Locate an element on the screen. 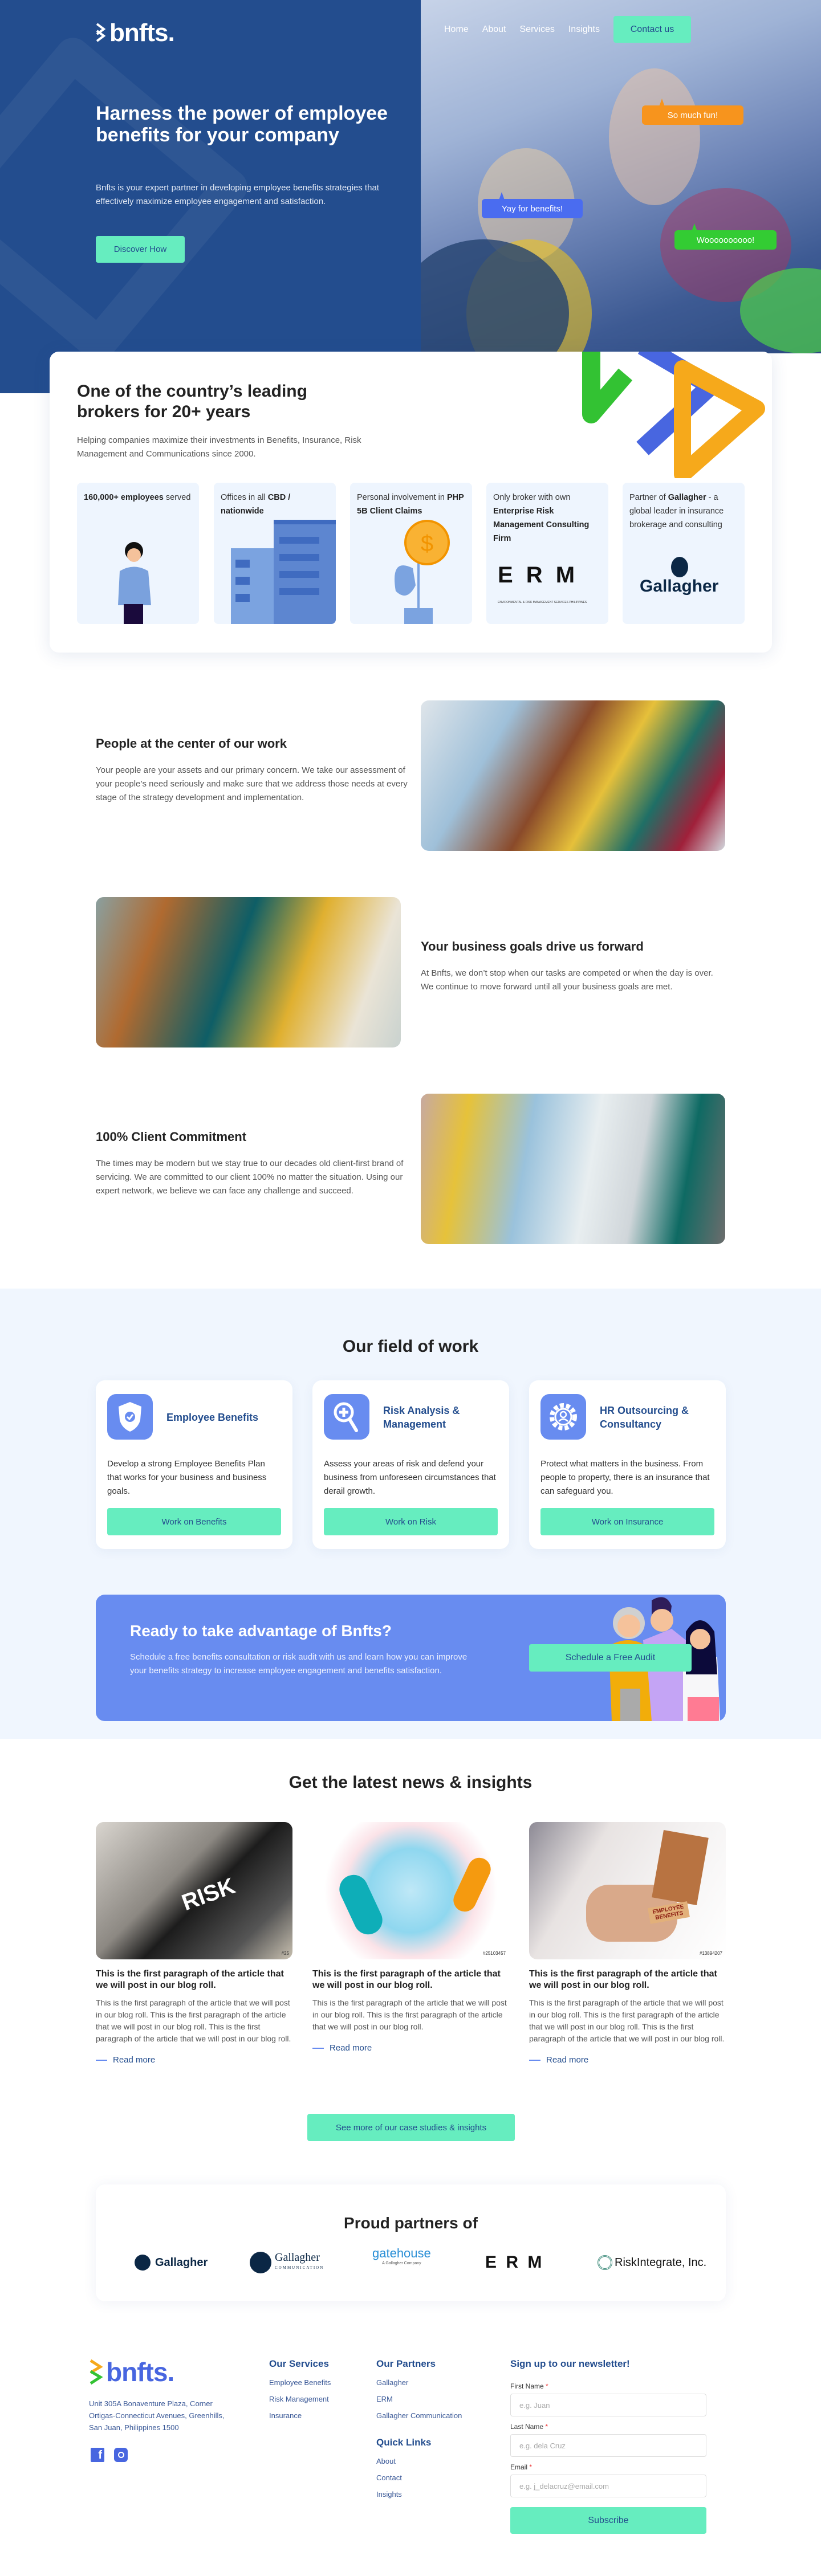 Image resolution: width=821 pixels, height=2576 pixels. footer-link: Insights is located at coordinates (389, 2494).